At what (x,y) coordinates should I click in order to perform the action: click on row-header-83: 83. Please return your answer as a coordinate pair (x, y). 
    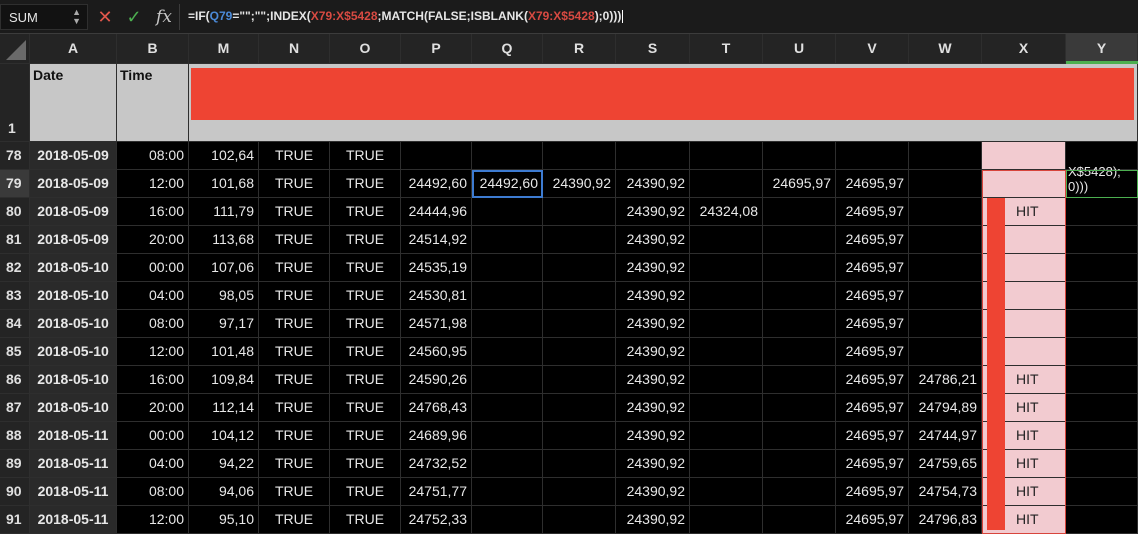
    Looking at the image, I should click on (15, 296).